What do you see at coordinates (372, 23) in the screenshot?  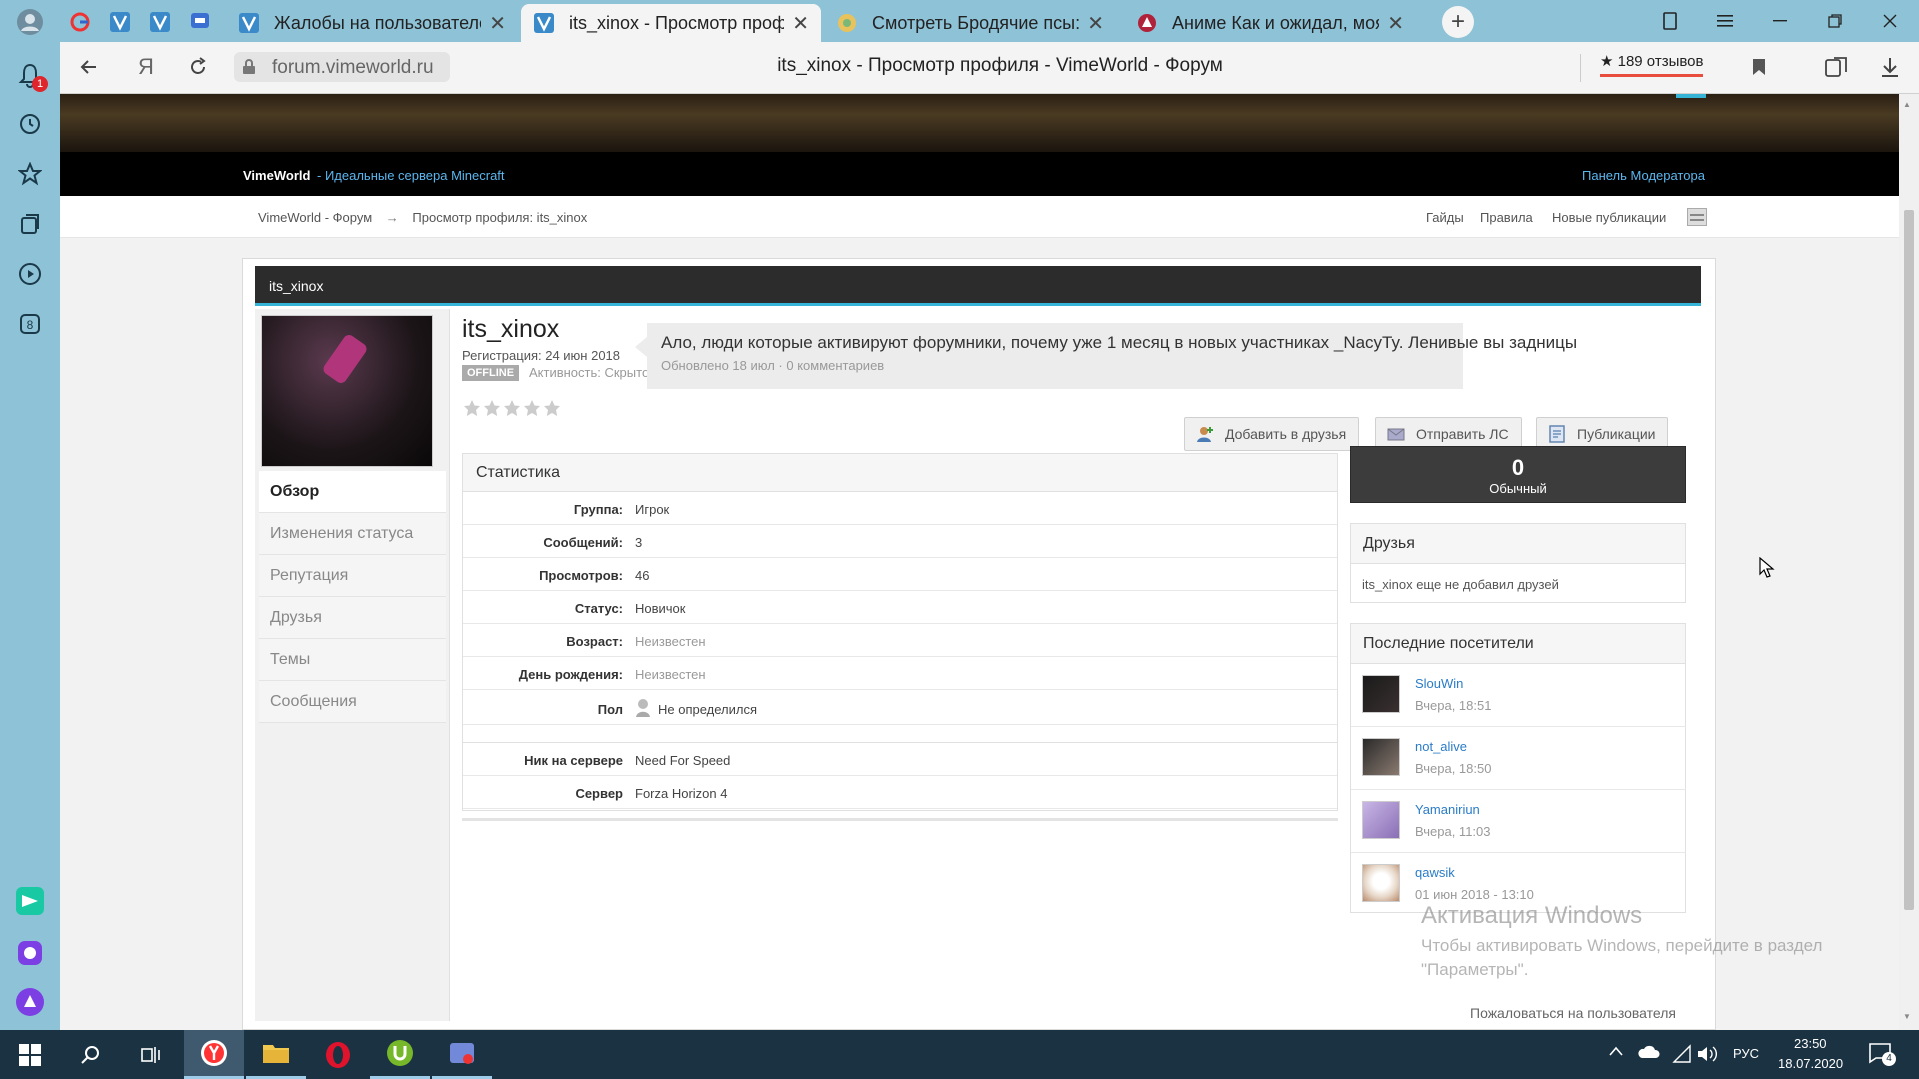 I see `tab-complaints: Жалобы на пользователей ✕` at bounding box center [372, 23].